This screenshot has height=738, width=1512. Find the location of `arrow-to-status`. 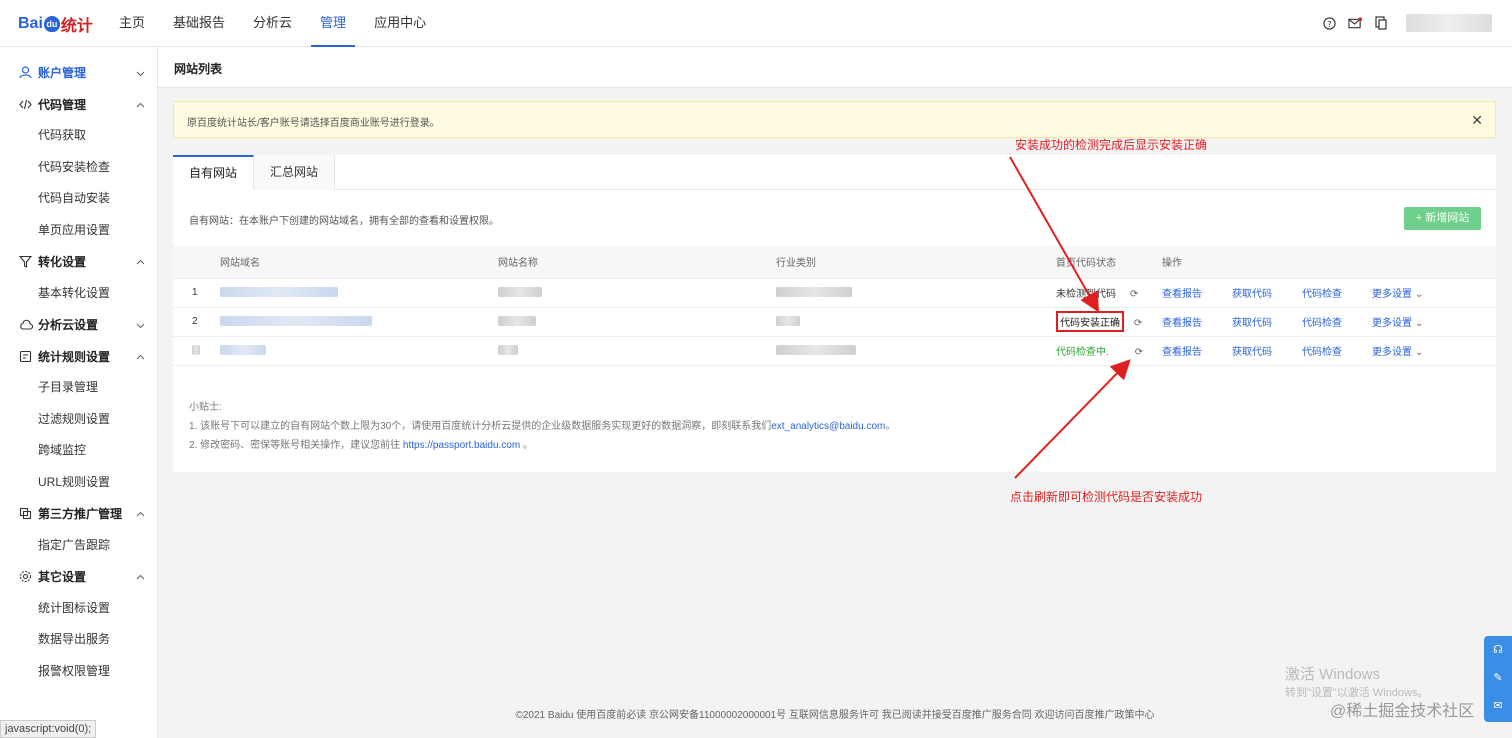

arrow-to-status is located at coordinates (1054, 234).